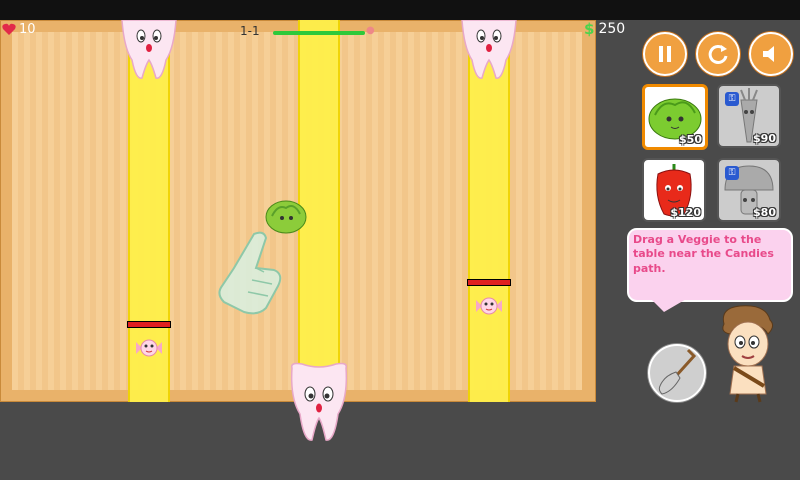  I want to click on wave-progress-bar, so click(319, 33).